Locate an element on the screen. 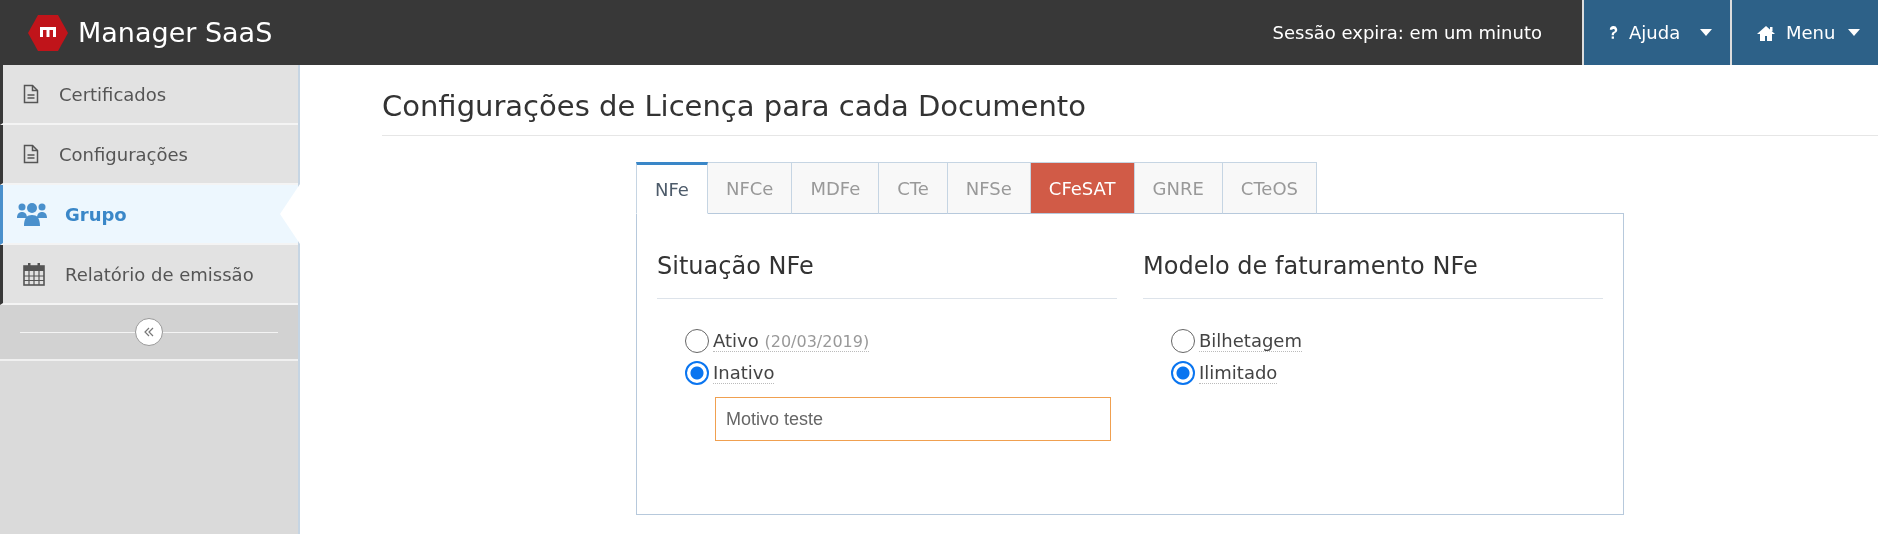 The height and width of the screenshot is (534, 1878). tab: CFeSAT is located at coordinates (1082, 188).